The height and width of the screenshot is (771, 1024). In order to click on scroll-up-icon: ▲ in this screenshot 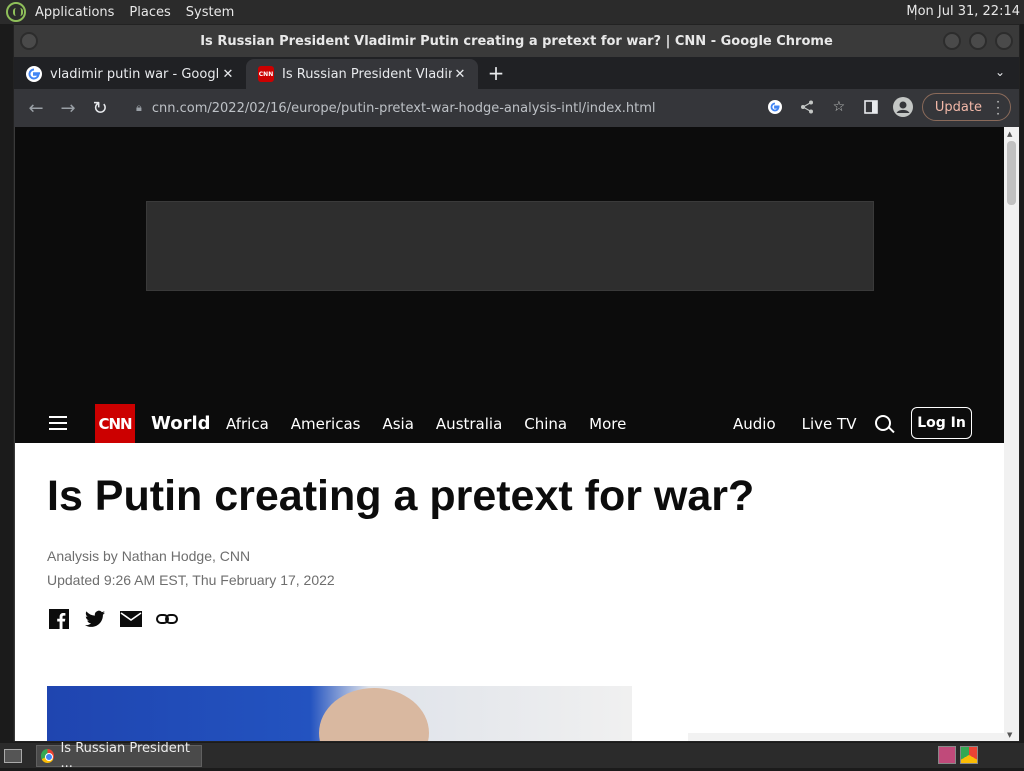, I will do `click(1009, 134)`.